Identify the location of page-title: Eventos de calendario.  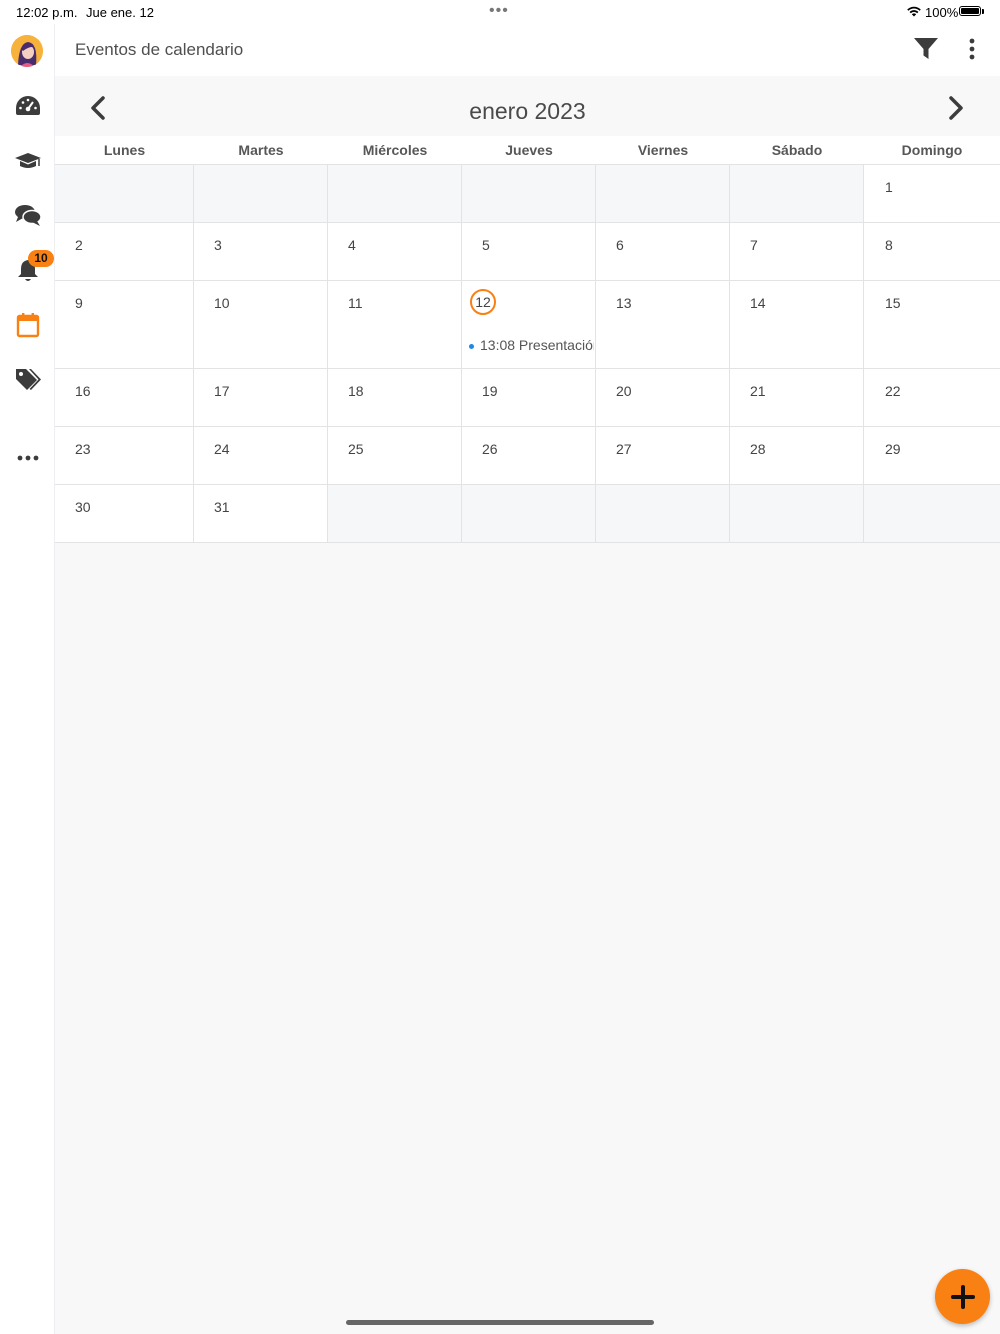
(159, 49).